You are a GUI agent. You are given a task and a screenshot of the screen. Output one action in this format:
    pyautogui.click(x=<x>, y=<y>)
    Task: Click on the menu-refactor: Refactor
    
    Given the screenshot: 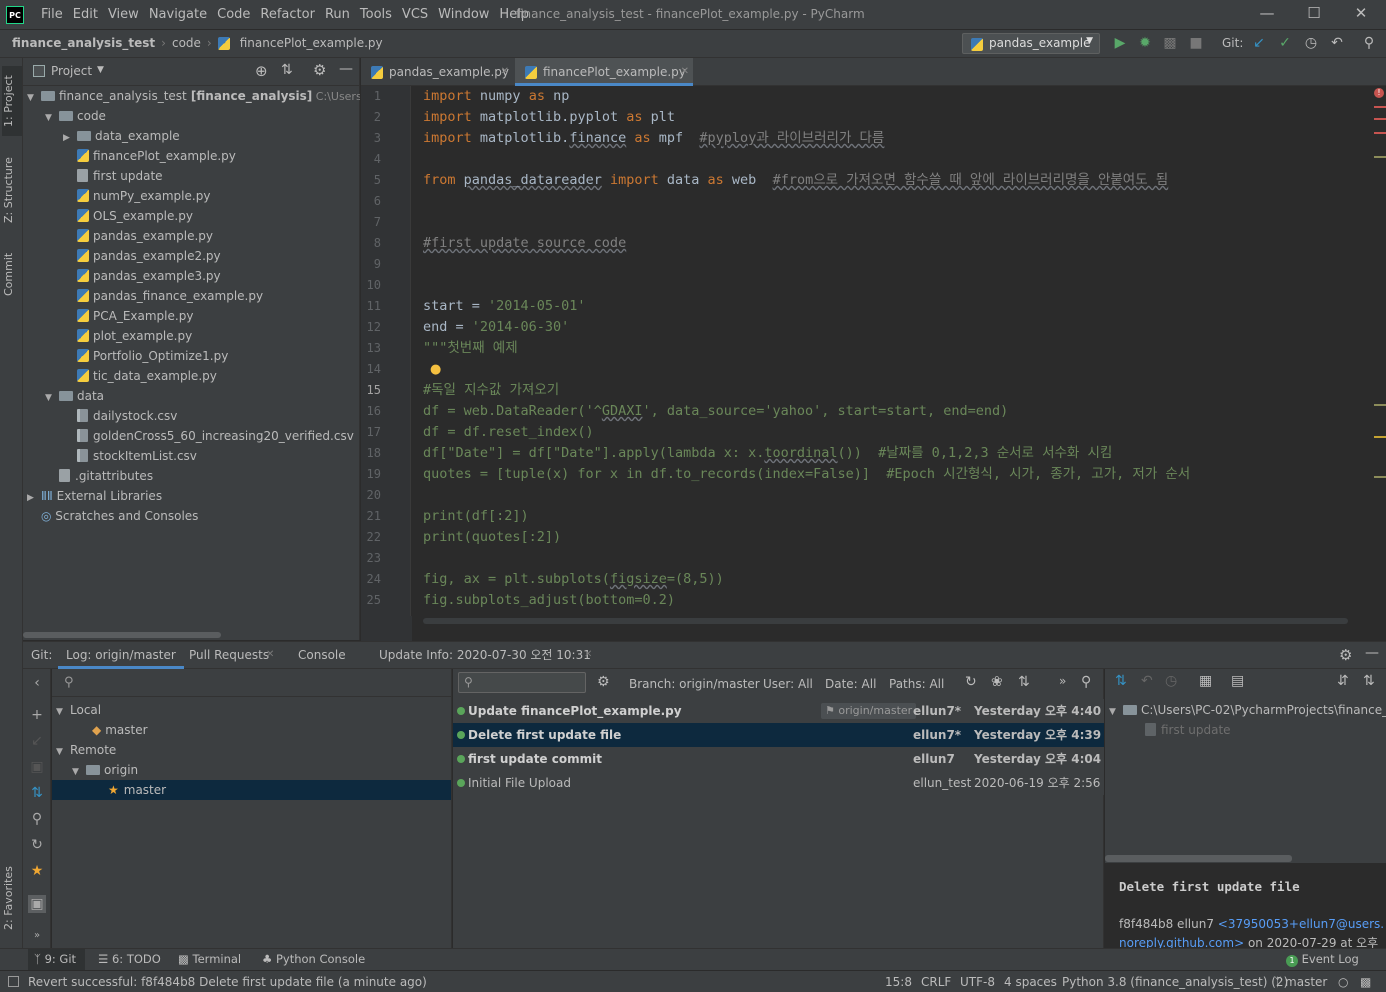 What is the action you would take?
    pyautogui.click(x=287, y=14)
    